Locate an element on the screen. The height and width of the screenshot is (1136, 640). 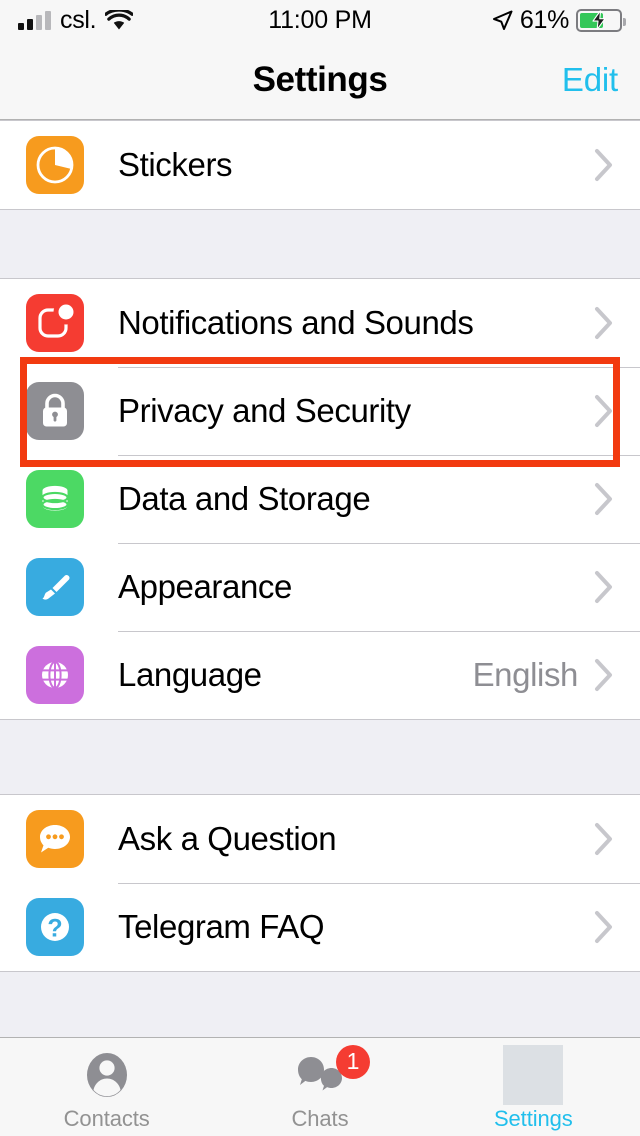
chats-unread-badge: 1 is located at coordinates (352, 1061).